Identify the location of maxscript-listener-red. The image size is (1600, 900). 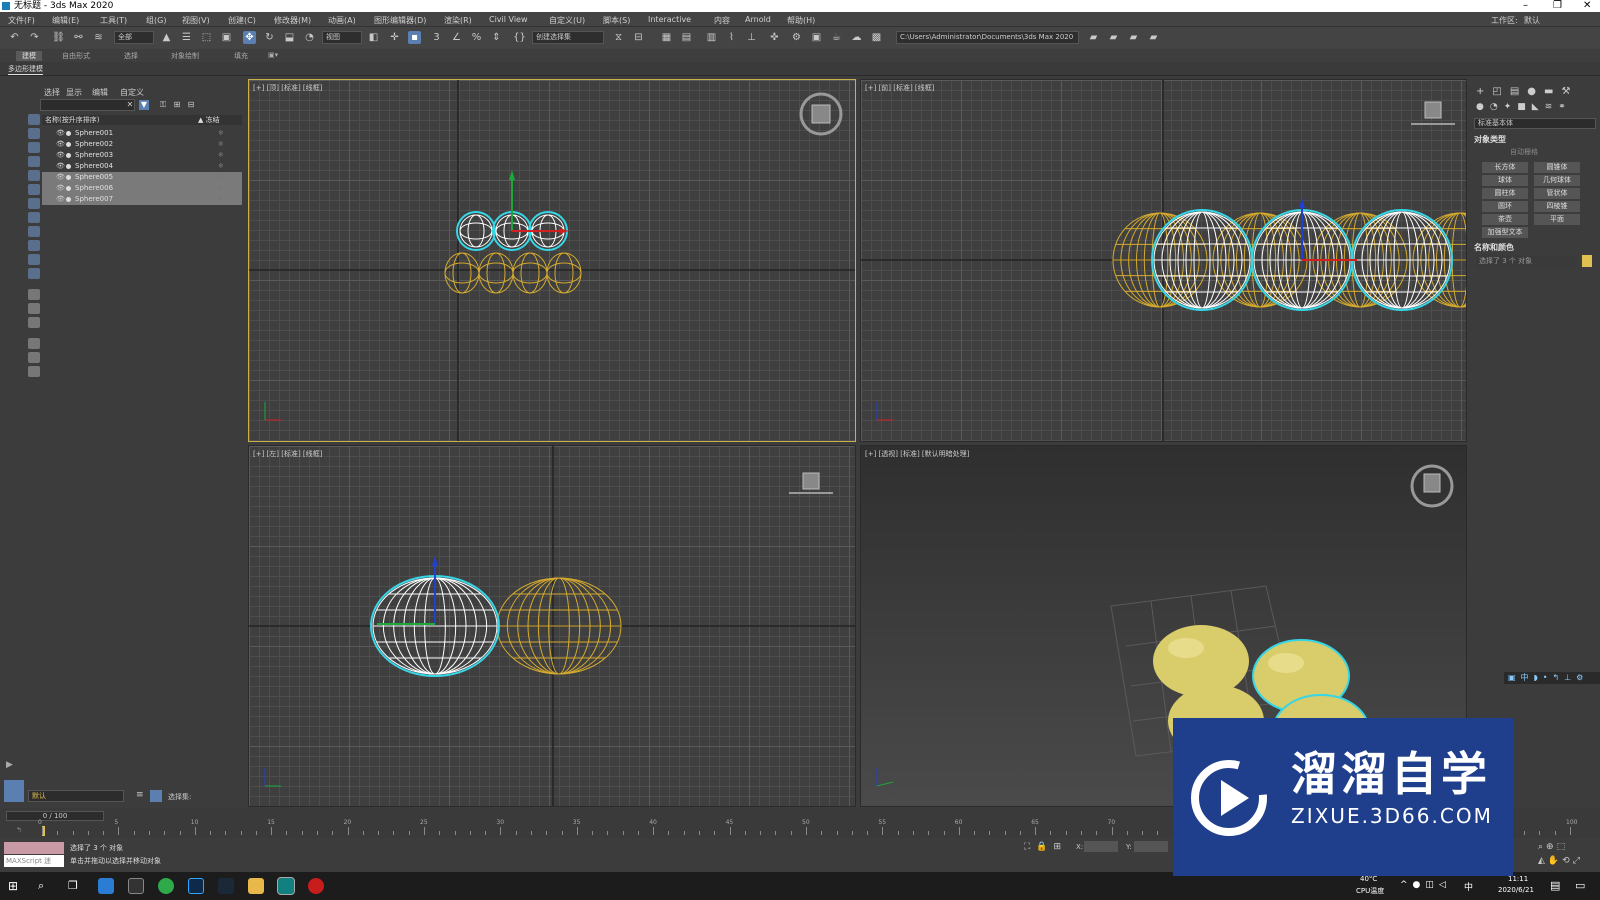
(34, 848).